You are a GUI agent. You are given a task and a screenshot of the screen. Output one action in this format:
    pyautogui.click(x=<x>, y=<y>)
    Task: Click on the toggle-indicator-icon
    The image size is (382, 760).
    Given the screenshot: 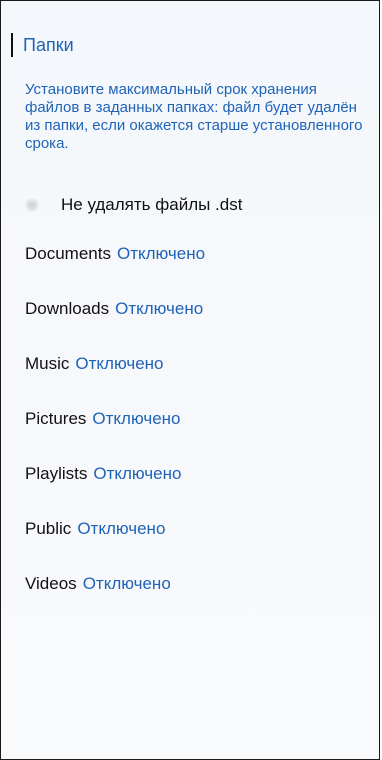 What is the action you would take?
    pyautogui.click(x=32, y=205)
    